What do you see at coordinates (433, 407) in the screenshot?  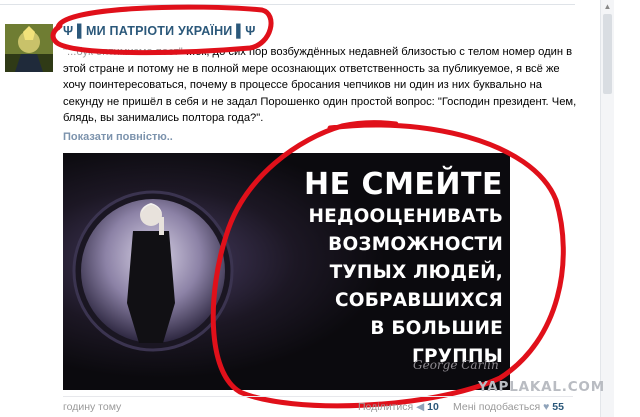 I see `share-count: 10` at bounding box center [433, 407].